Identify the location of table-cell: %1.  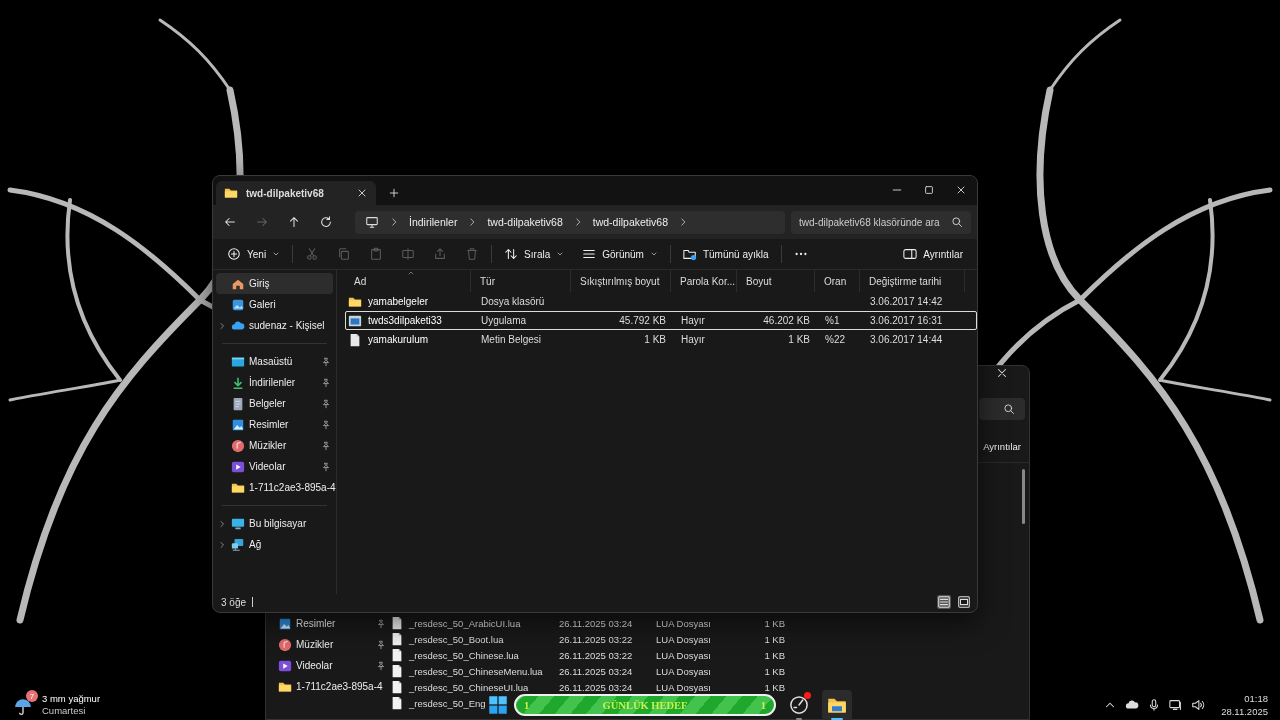
(832, 320).